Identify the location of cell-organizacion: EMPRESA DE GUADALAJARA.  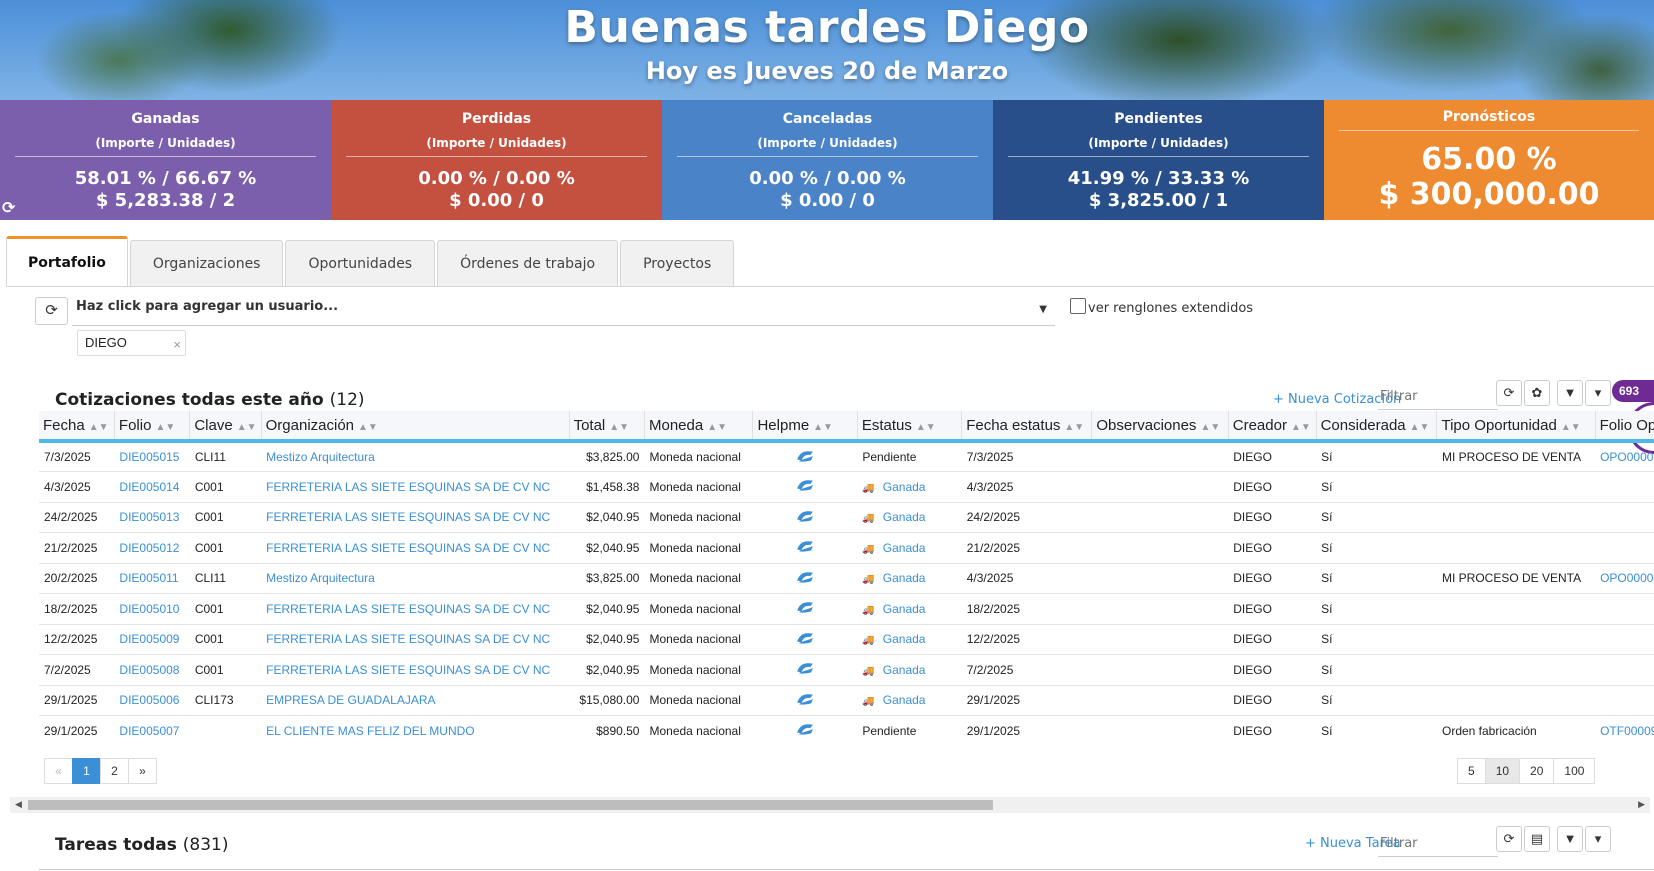
(415, 700).